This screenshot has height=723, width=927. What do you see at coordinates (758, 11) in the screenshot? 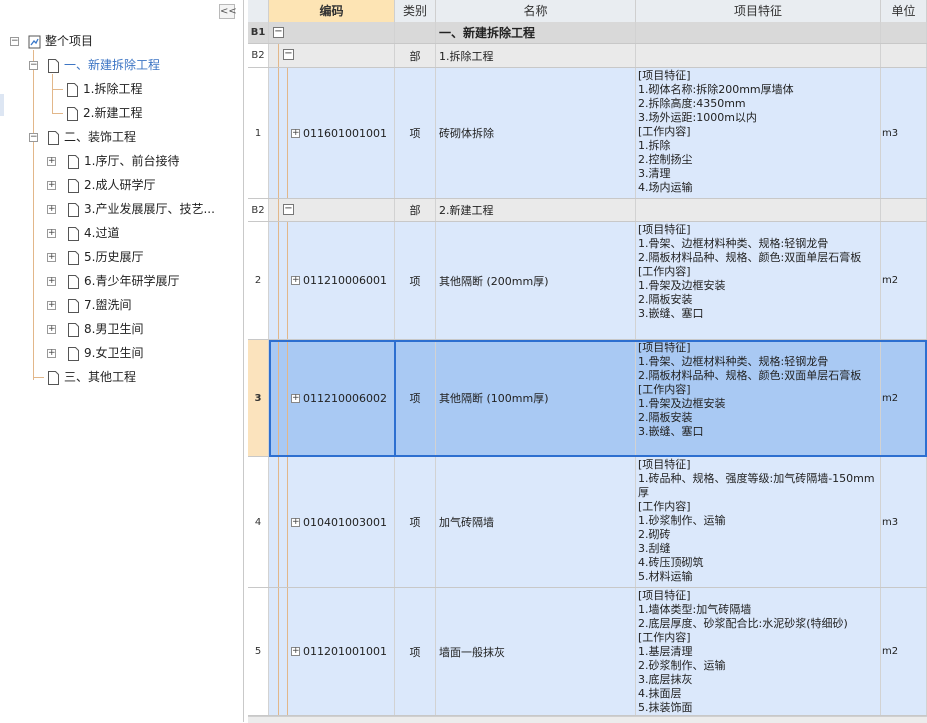
I see `header-feature: 项目特征` at bounding box center [758, 11].